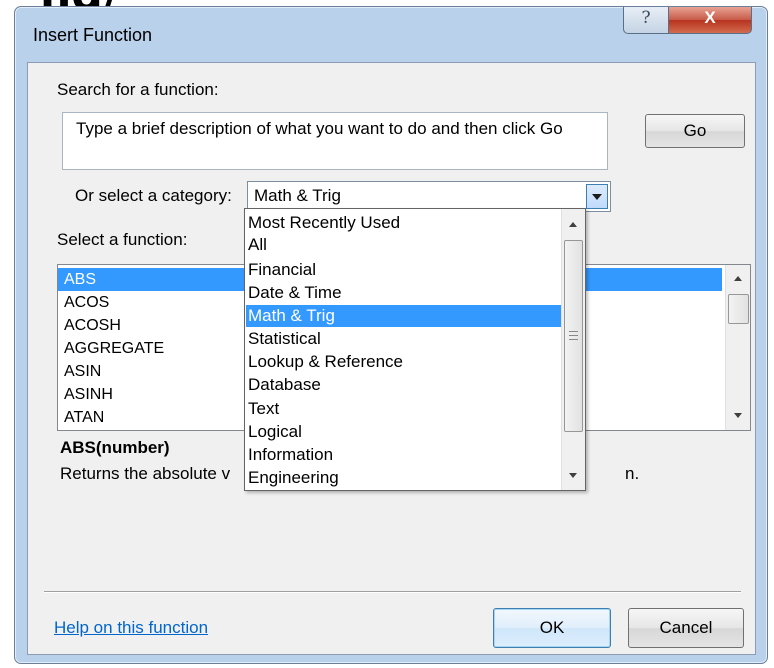 Image resolution: width=774 pixels, height=668 pixels. What do you see at coordinates (403, 478) in the screenshot?
I see `category-option: Engineering` at bounding box center [403, 478].